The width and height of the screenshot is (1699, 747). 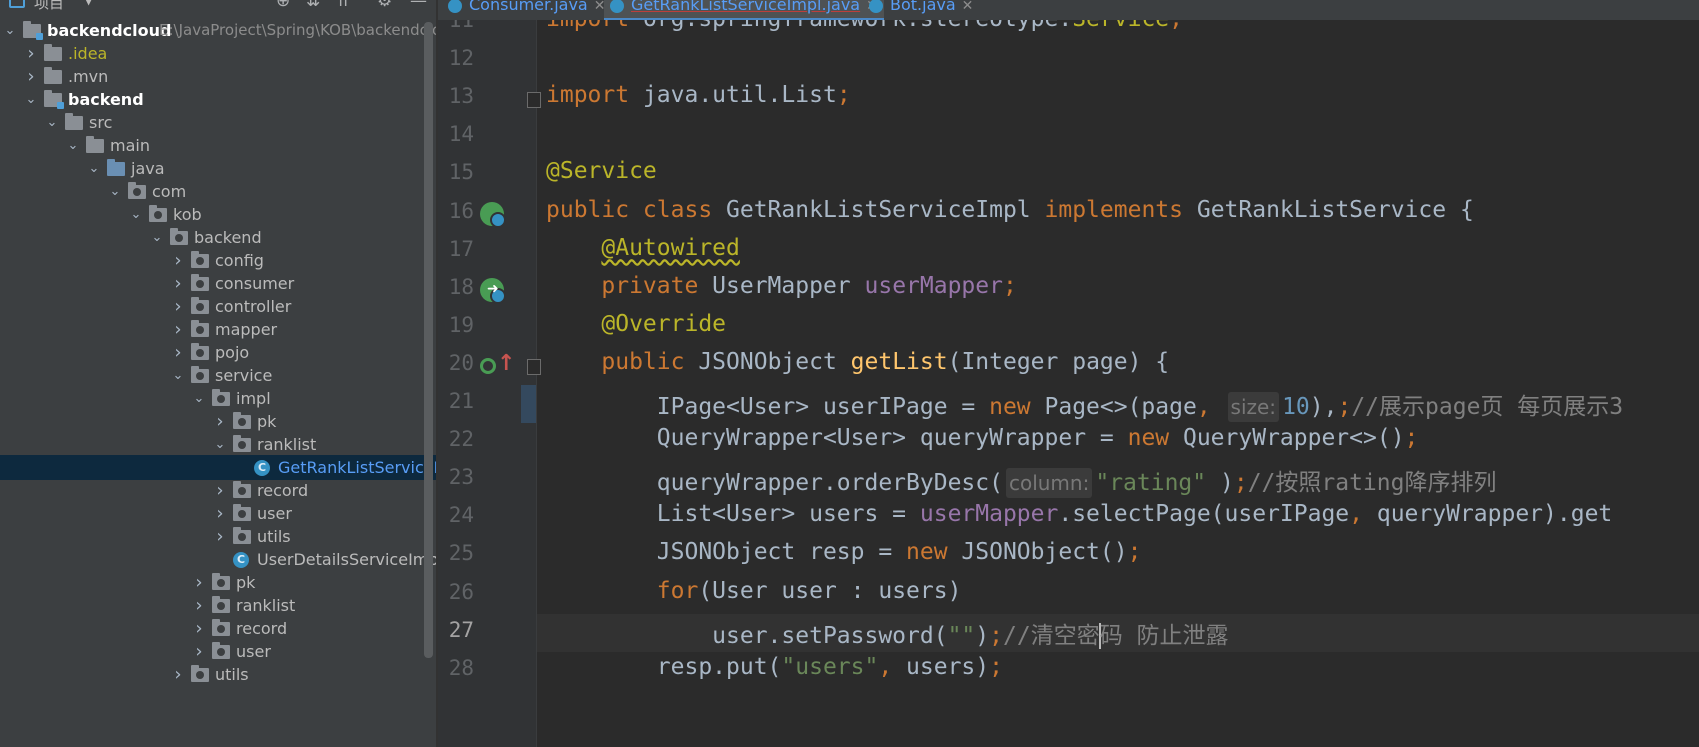 What do you see at coordinates (493, 290) in the screenshot?
I see `spring-autowired-icon: ➜` at bounding box center [493, 290].